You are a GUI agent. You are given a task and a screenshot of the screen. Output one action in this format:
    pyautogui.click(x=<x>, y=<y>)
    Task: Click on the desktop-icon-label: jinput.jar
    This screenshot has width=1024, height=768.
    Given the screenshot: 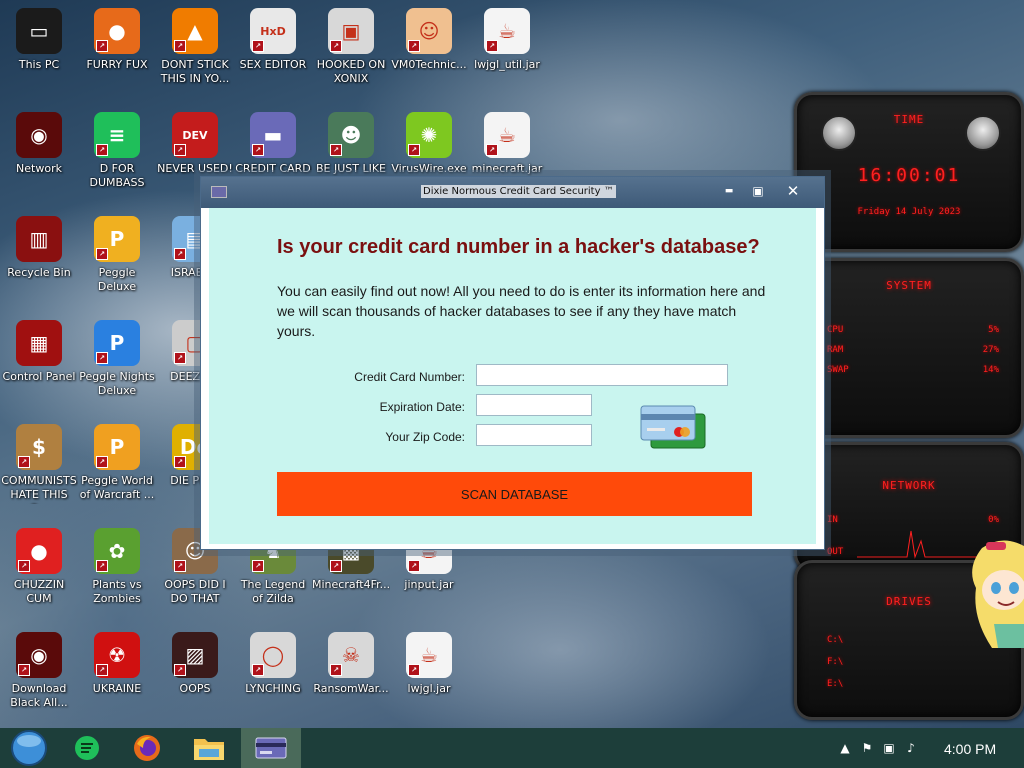 What is the action you would take?
    pyautogui.click(x=429, y=584)
    